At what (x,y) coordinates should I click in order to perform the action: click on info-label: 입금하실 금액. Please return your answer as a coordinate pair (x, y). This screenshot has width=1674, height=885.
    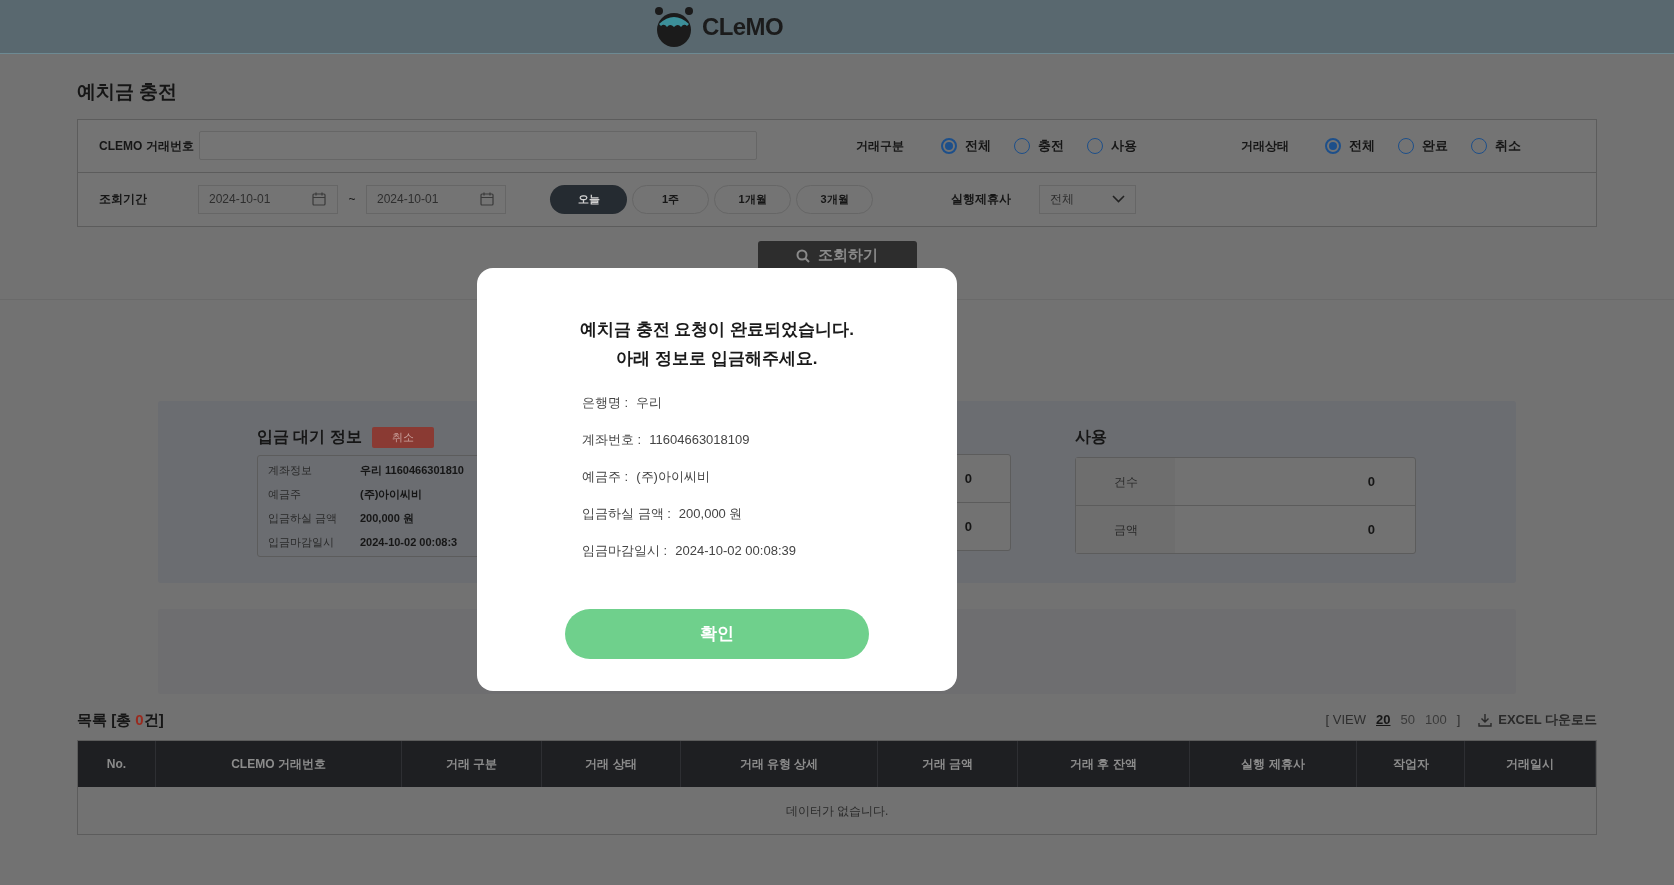
    Looking at the image, I should click on (303, 518).